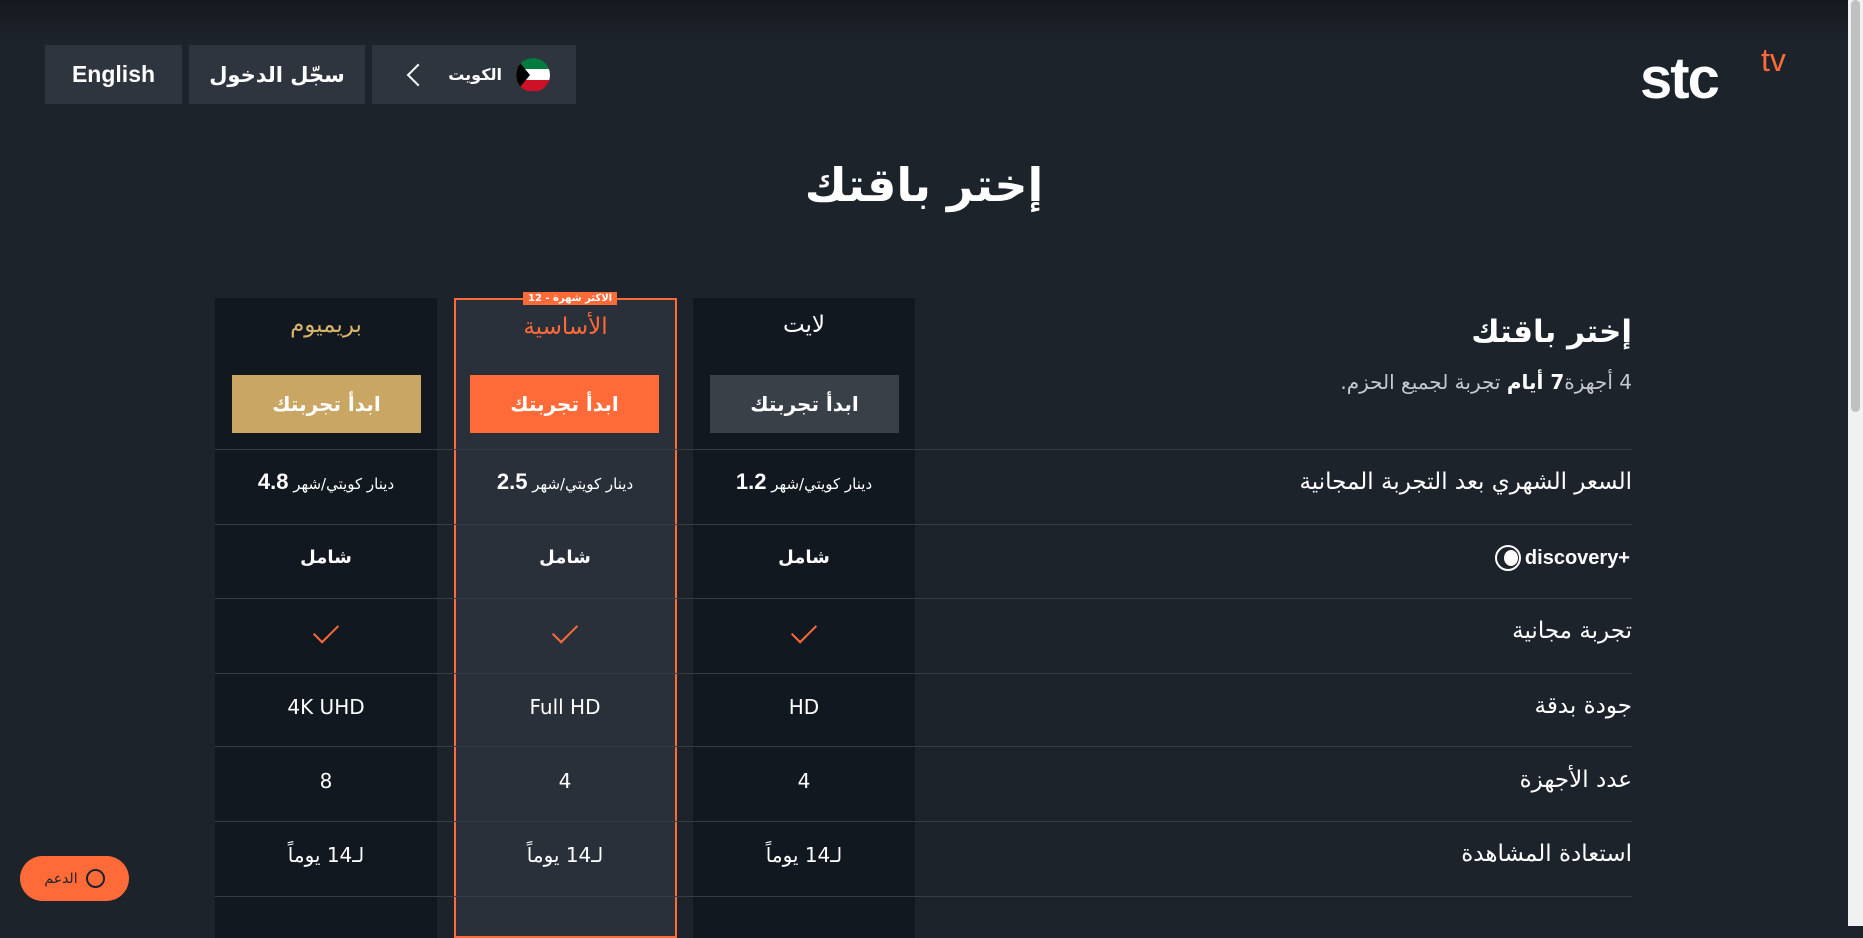 The image size is (1863, 938). Describe the element at coordinates (1546, 854) in the screenshot. I see `row-label-catchup: استعادة المشاهدة` at that location.